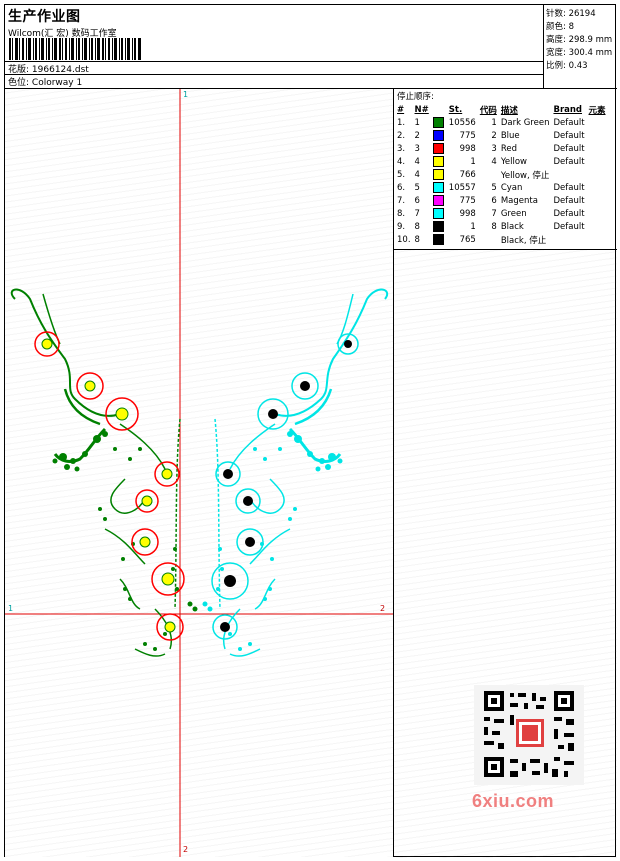  I want to click on stat-value: 0.43, so click(578, 66).